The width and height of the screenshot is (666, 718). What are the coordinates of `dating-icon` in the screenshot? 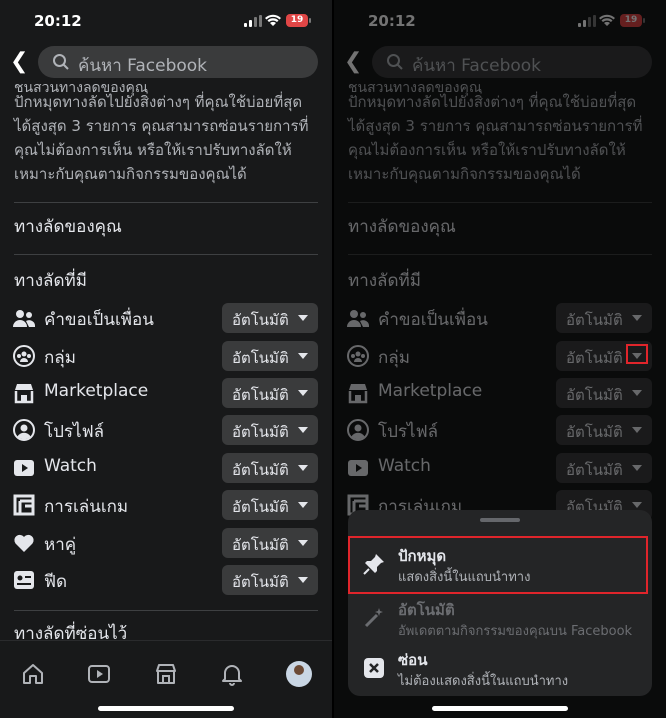 It's located at (24, 543).